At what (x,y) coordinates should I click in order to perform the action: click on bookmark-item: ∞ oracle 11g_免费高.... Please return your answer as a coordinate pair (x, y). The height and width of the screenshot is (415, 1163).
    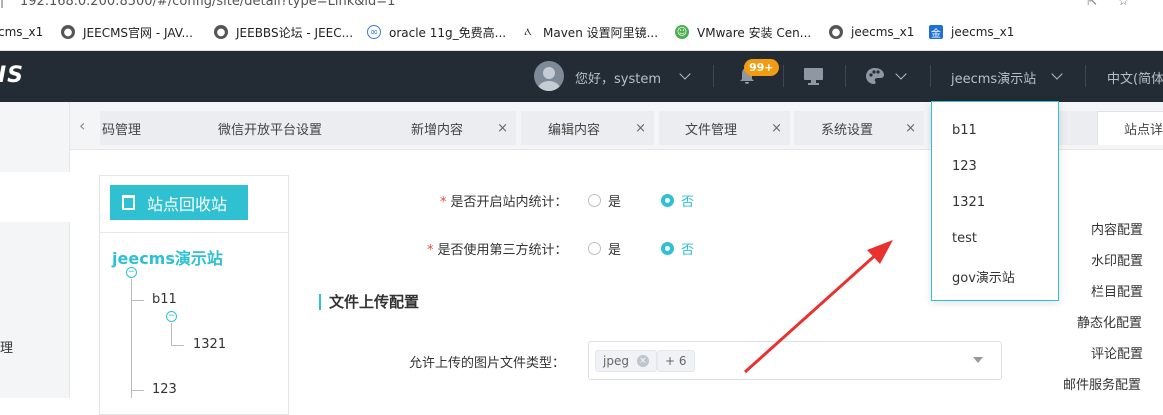
    Looking at the image, I should click on (436, 32).